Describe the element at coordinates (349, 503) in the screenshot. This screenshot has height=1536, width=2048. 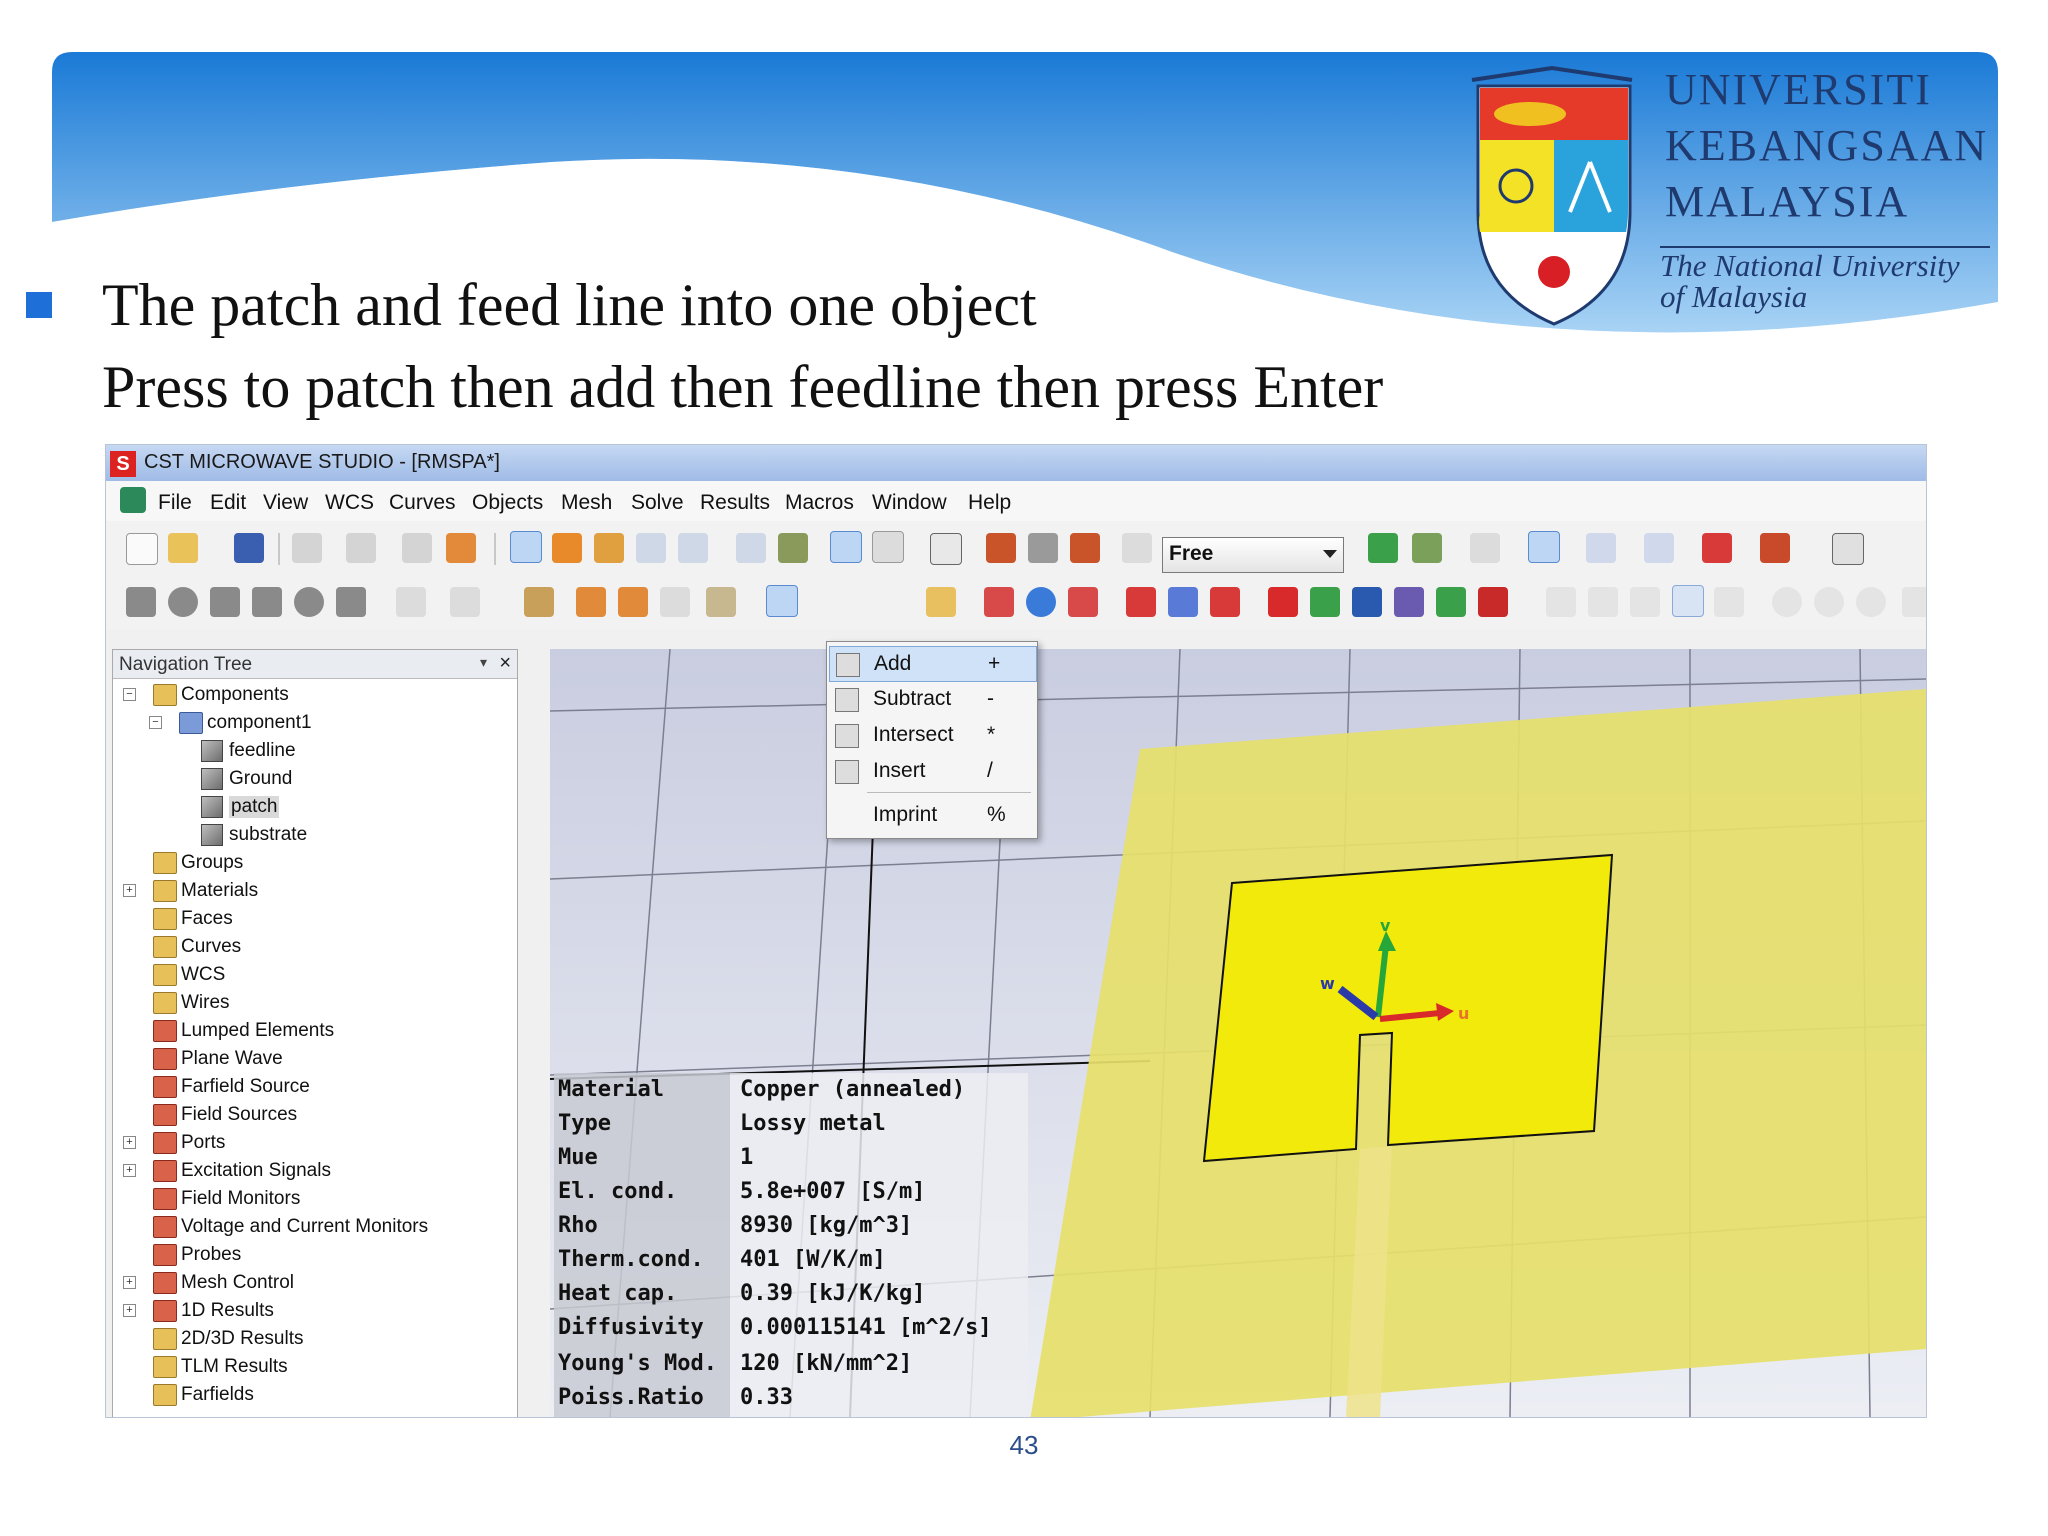
I see `menu-wcs: WCS` at that location.